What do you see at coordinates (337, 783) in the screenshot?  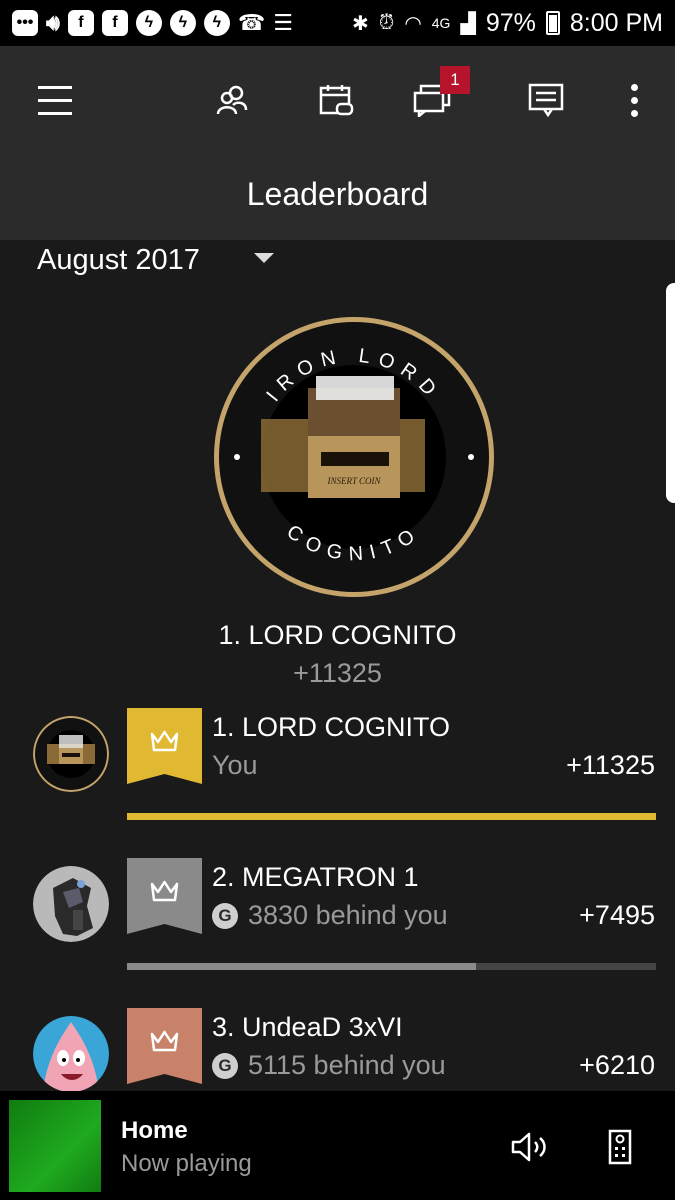 I see `leaderboard-row-1: 1. LORD COGNITO You +11325` at bounding box center [337, 783].